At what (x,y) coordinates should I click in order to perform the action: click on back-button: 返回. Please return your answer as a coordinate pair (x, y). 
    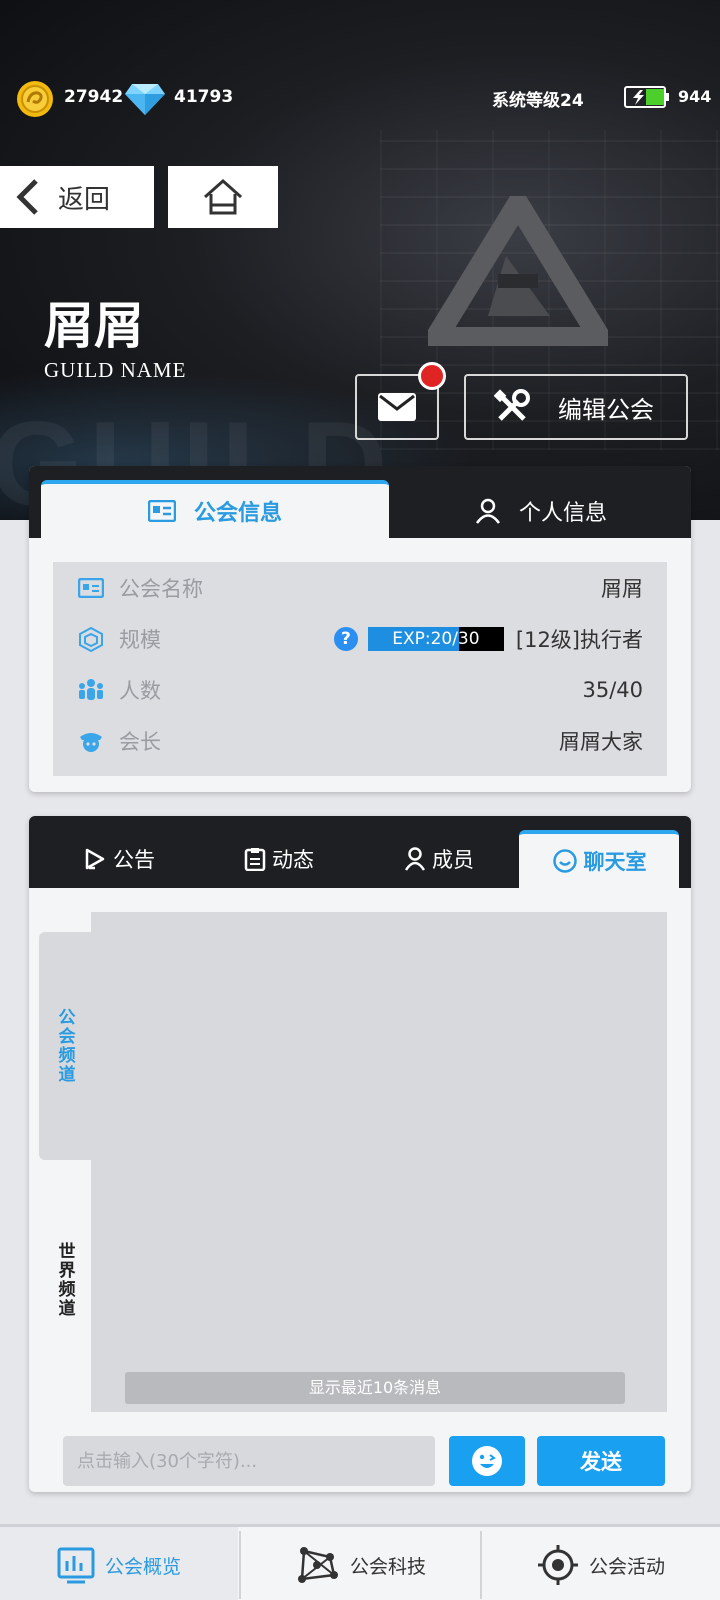
    Looking at the image, I should click on (77, 197).